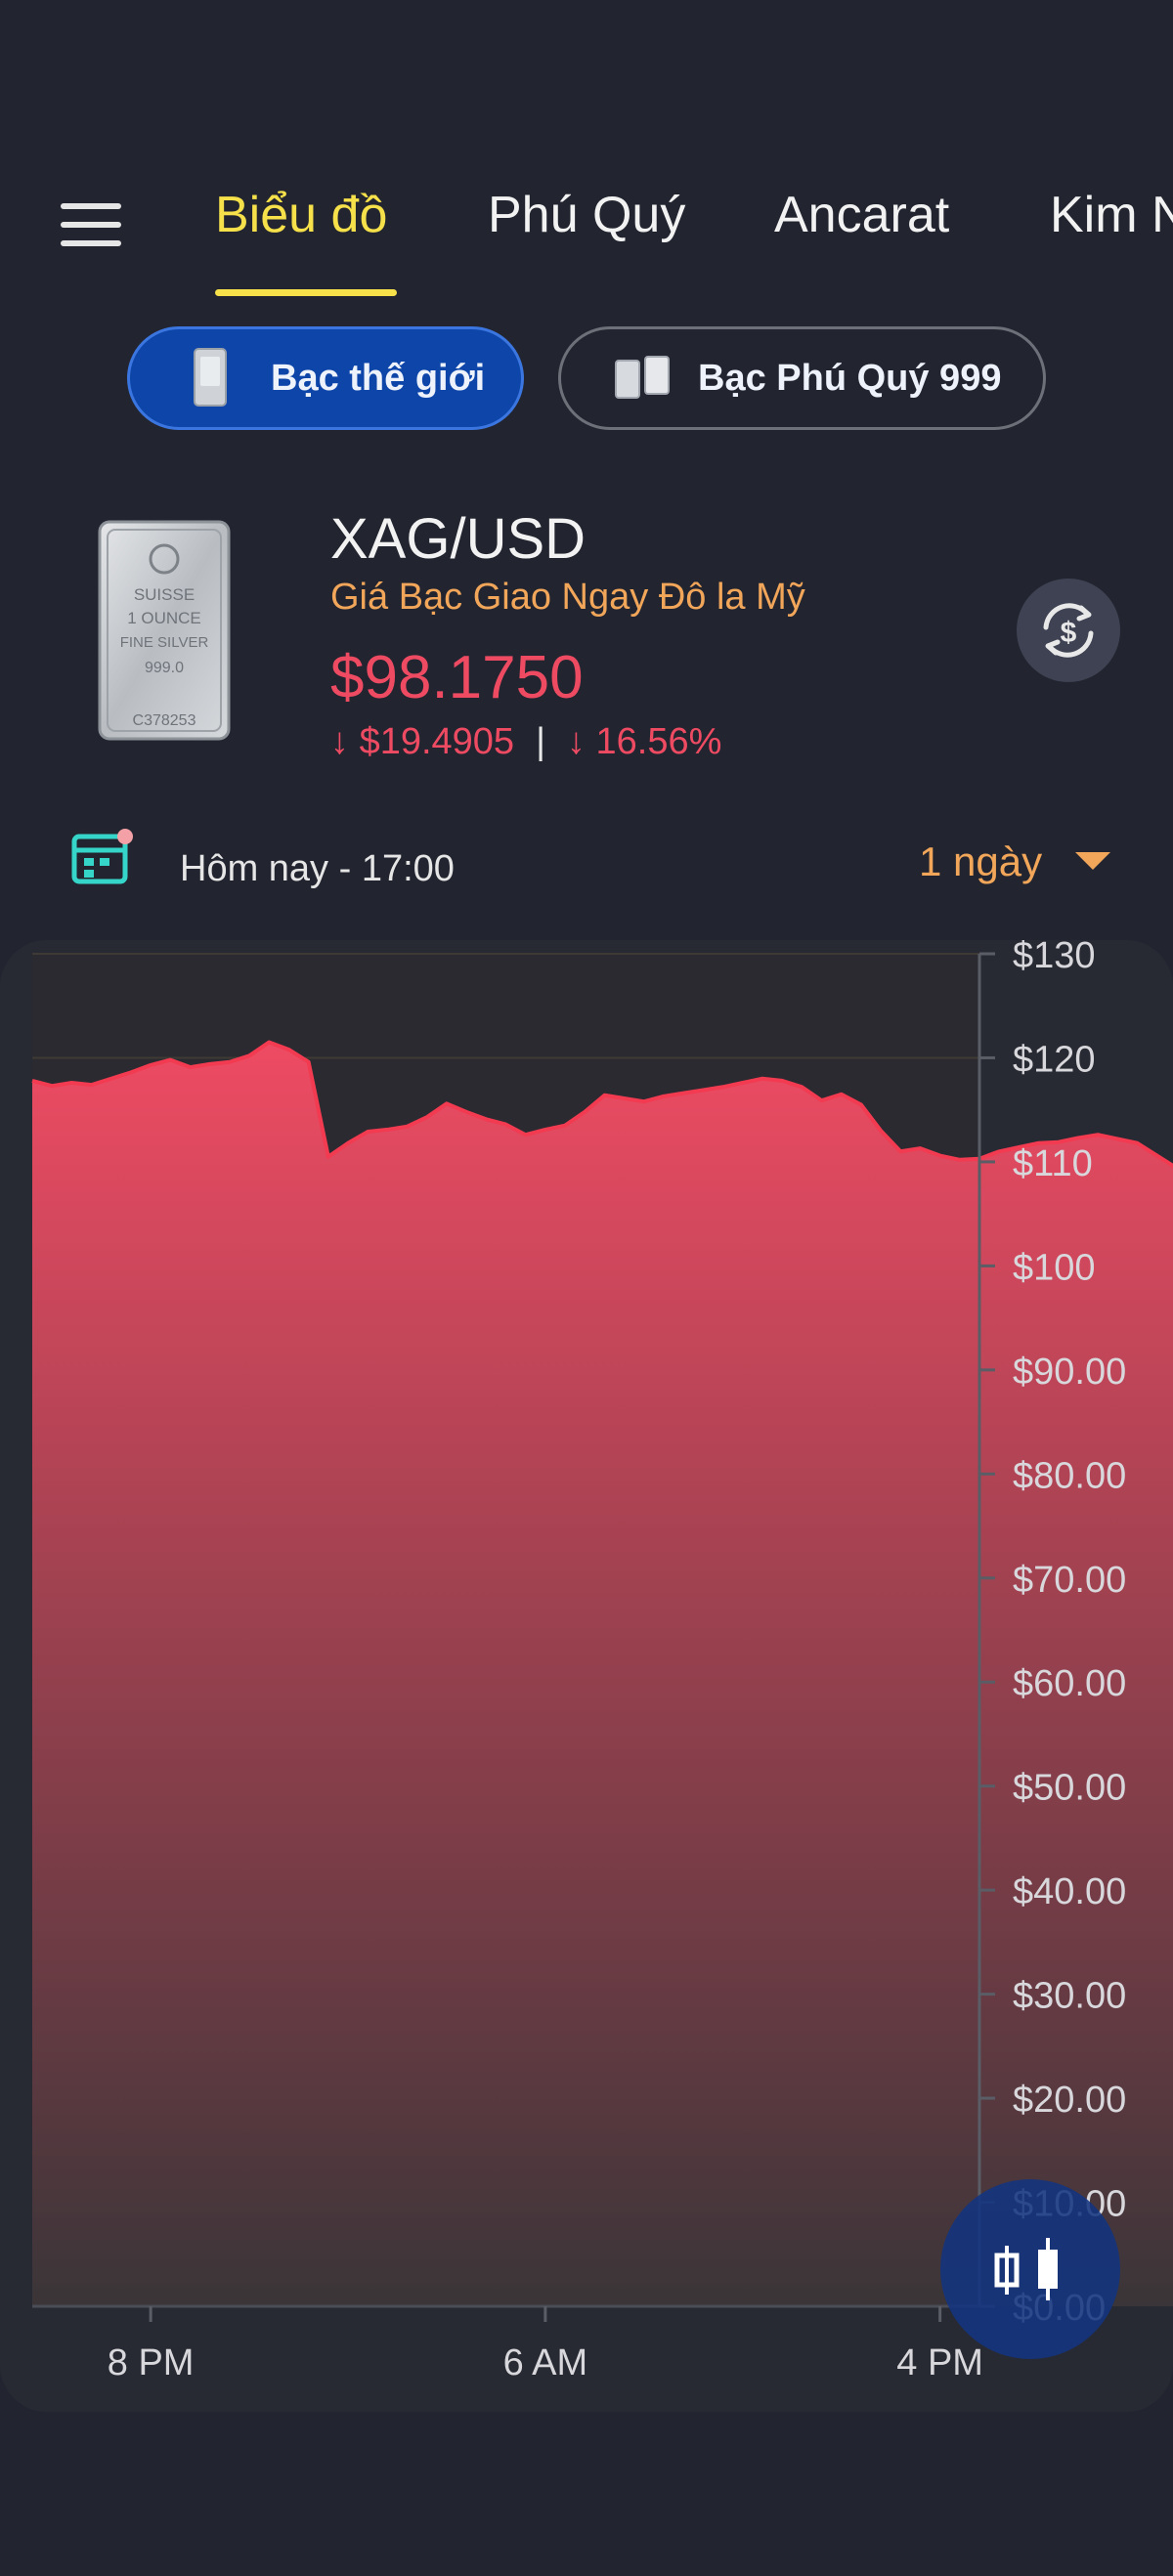 This screenshot has width=1173, height=2576. I want to click on chevron-down-icon, so click(1093, 861).